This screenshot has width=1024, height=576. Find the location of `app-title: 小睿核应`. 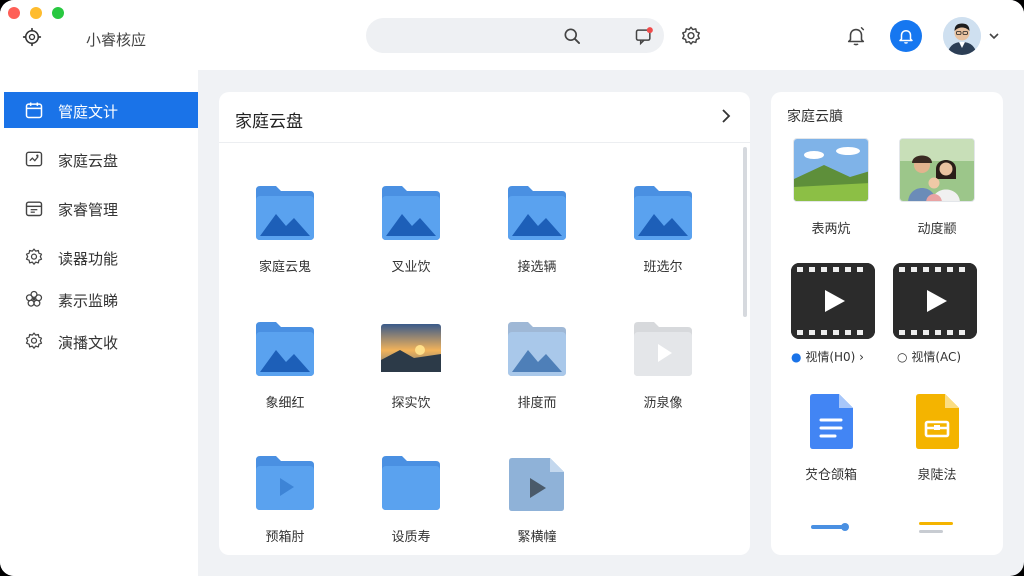

app-title: 小睿核应 is located at coordinates (116, 40).